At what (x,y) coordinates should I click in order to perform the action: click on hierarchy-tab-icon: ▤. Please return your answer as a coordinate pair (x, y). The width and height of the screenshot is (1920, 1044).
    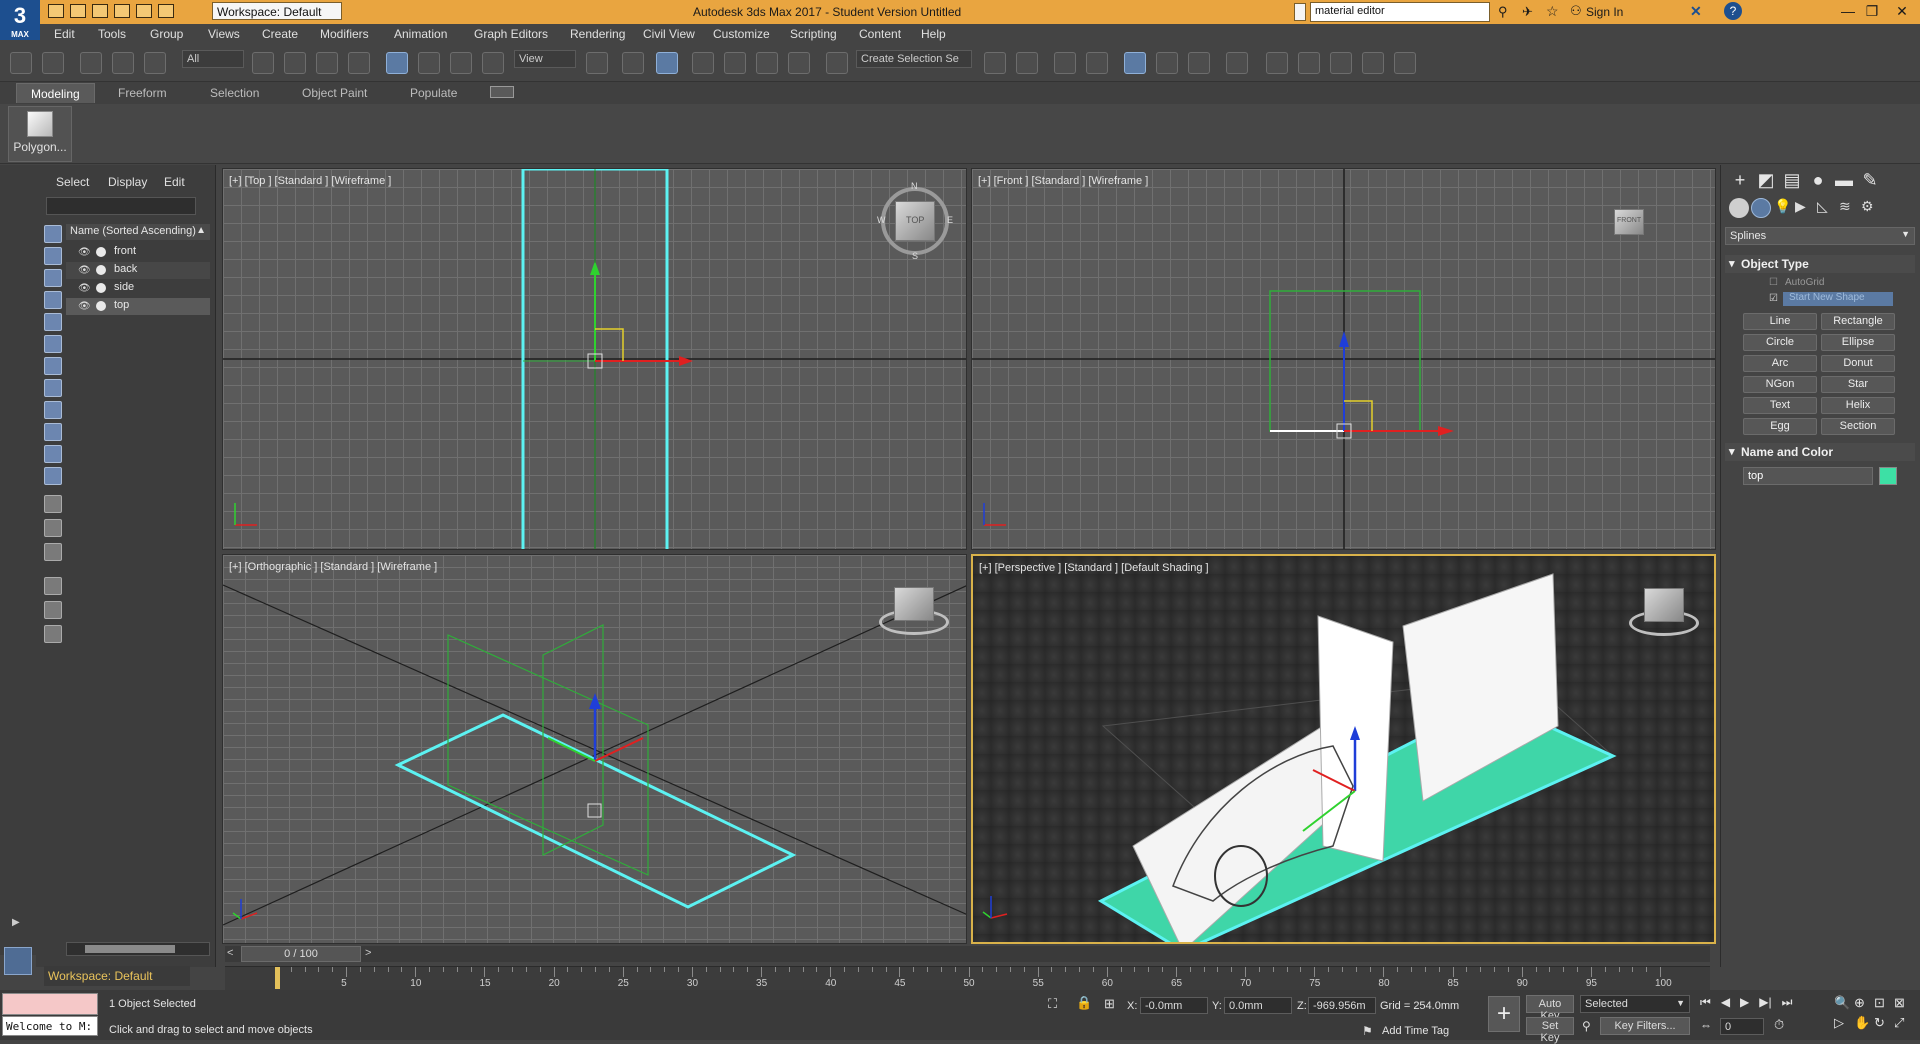
    Looking at the image, I should click on (1792, 180).